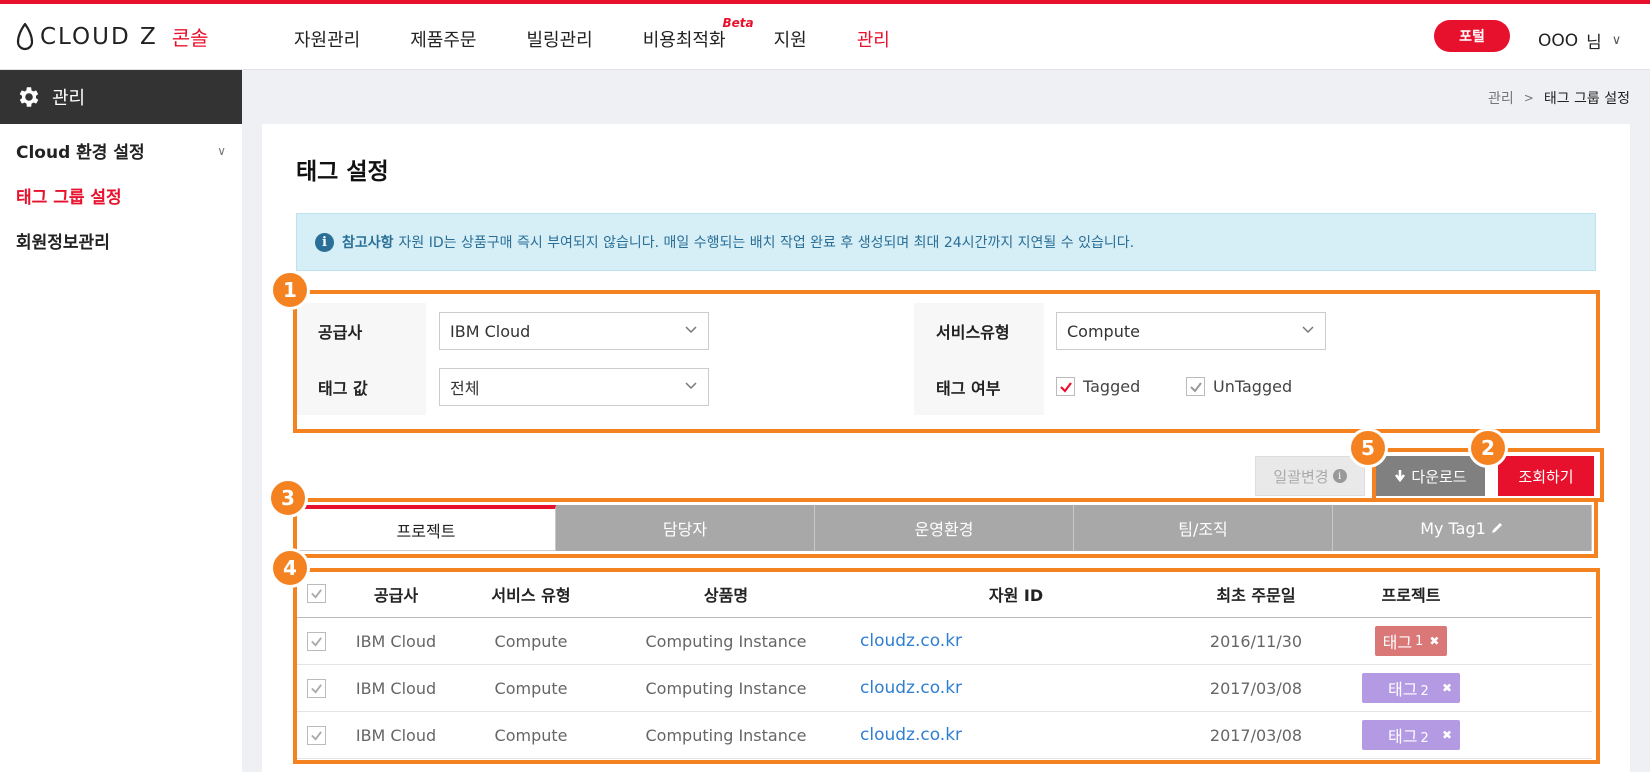 The height and width of the screenshot is (772, 1650). I want to click on annotation-box-filter, so click(946, 361).